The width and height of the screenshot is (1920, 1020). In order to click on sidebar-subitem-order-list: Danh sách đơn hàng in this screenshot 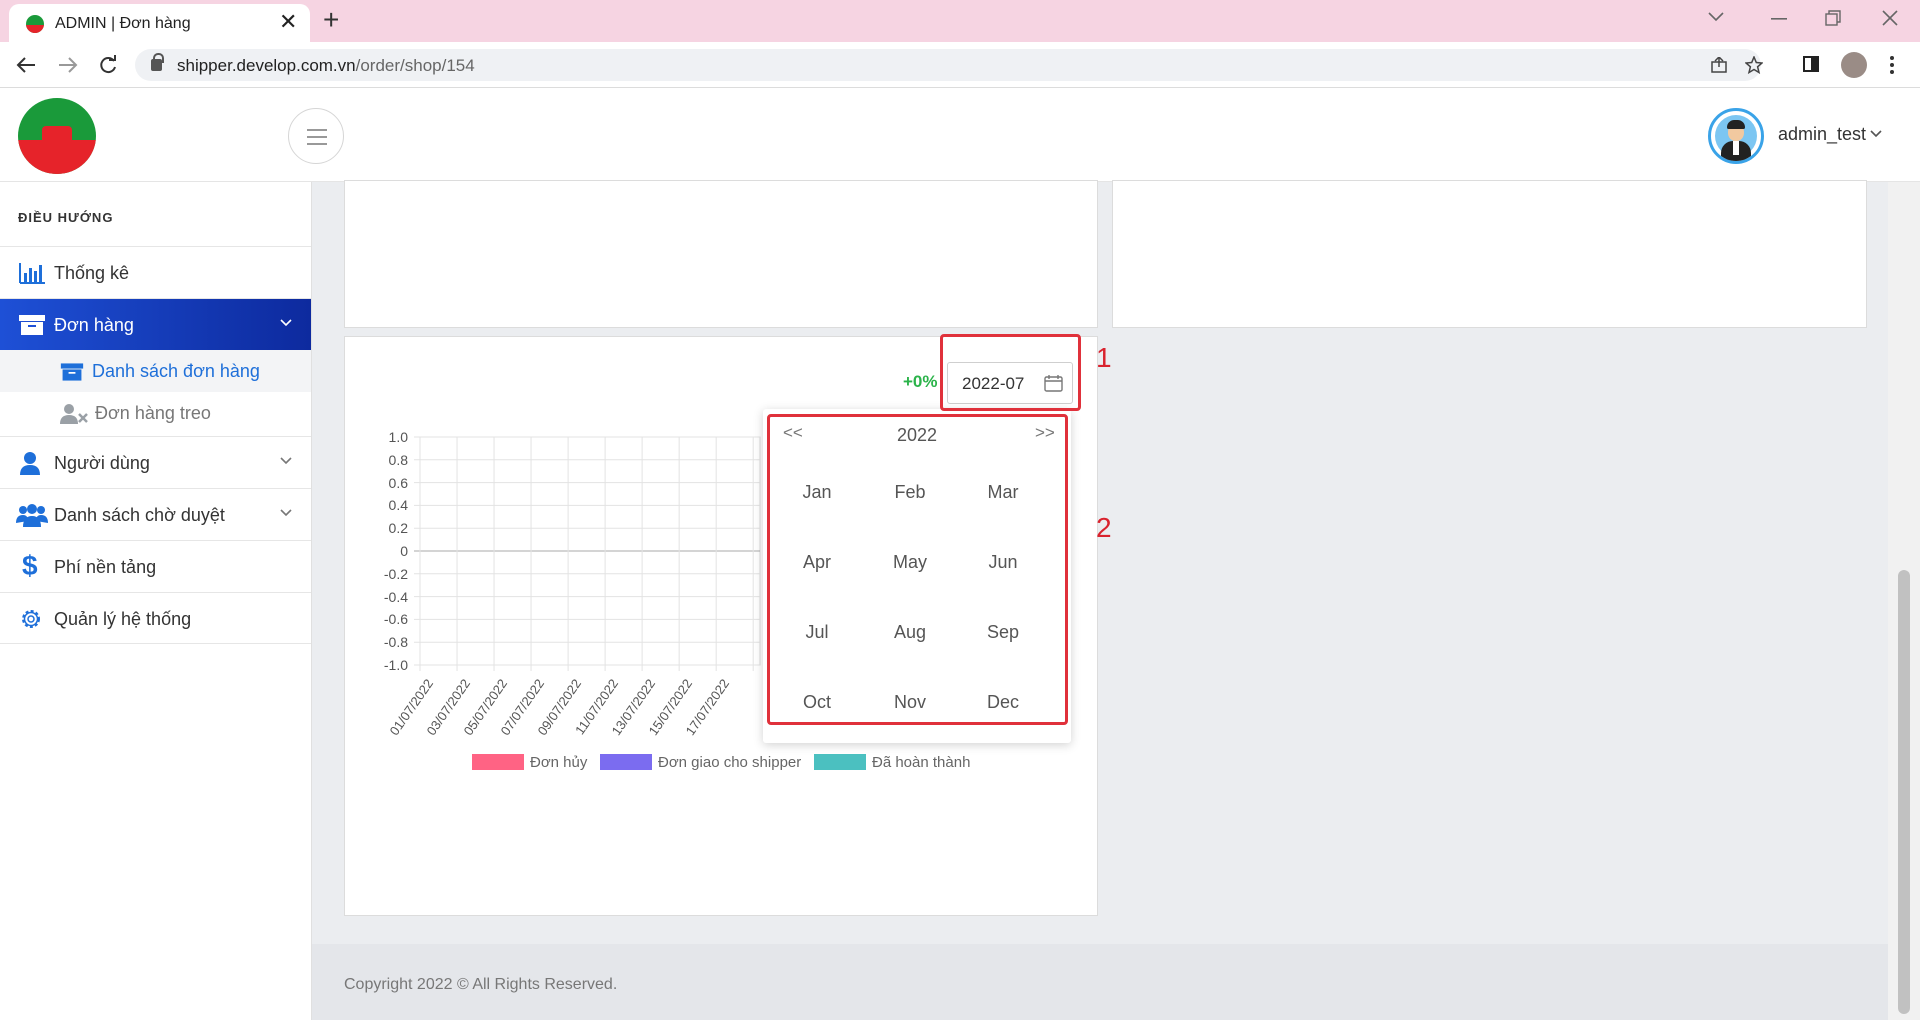, I will do `click(155, 371)`.